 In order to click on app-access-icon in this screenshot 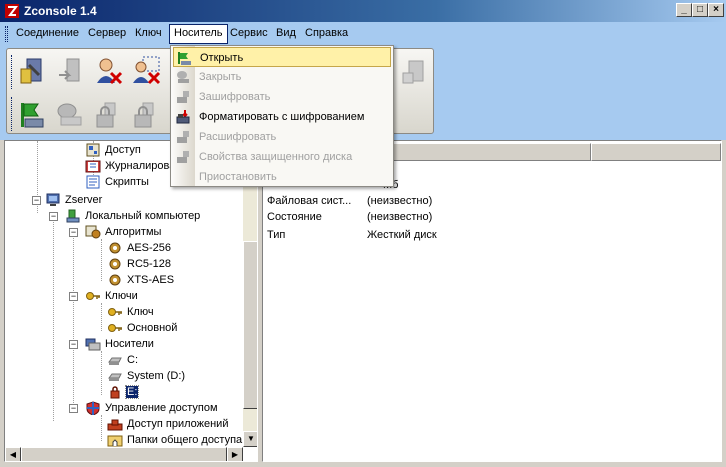, I will do `click(115, 425)`.